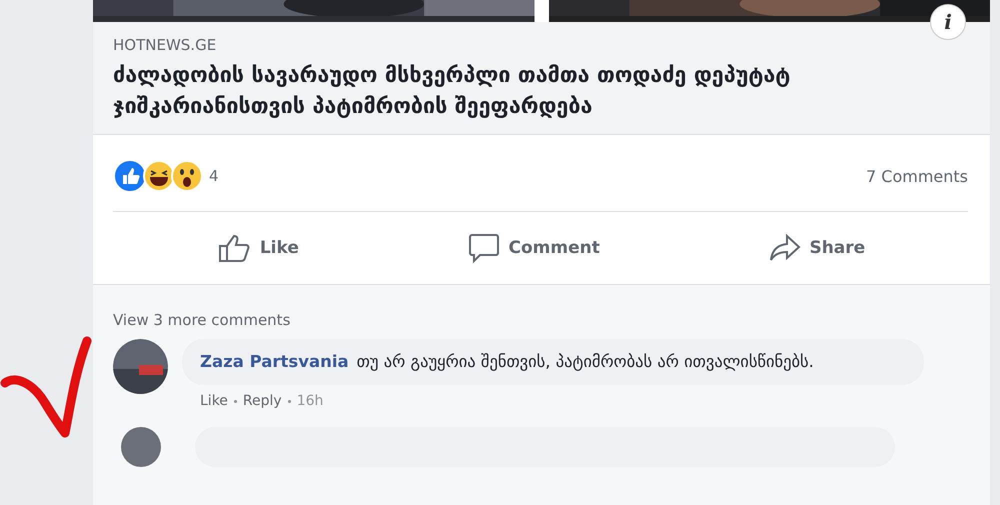 This screenshot has width=1000, height=505. Describe the element at coordinates (159, 176) in the screenshot. I see `laughing-emoji-icon` at that location.